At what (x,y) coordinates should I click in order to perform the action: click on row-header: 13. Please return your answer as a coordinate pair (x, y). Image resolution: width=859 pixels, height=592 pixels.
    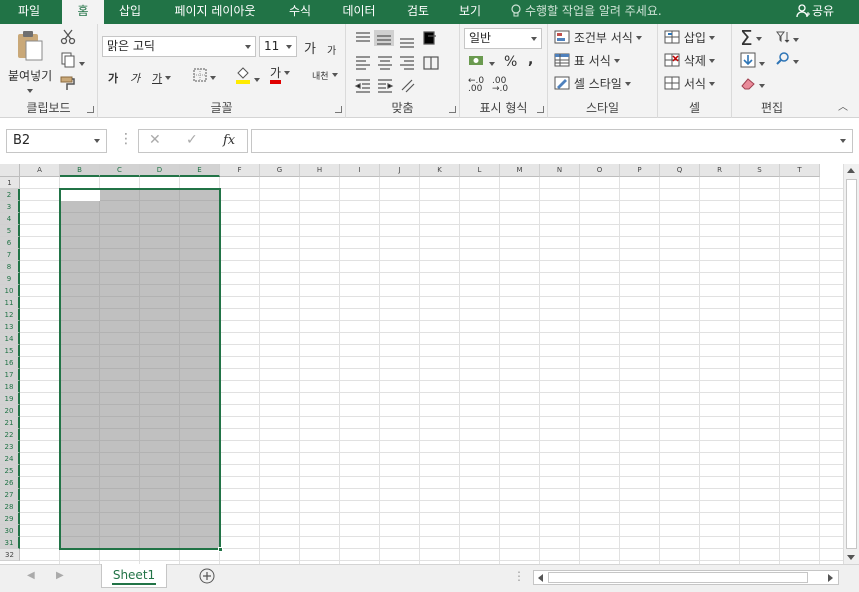
    Looking at the image, I should click on (10, 327).